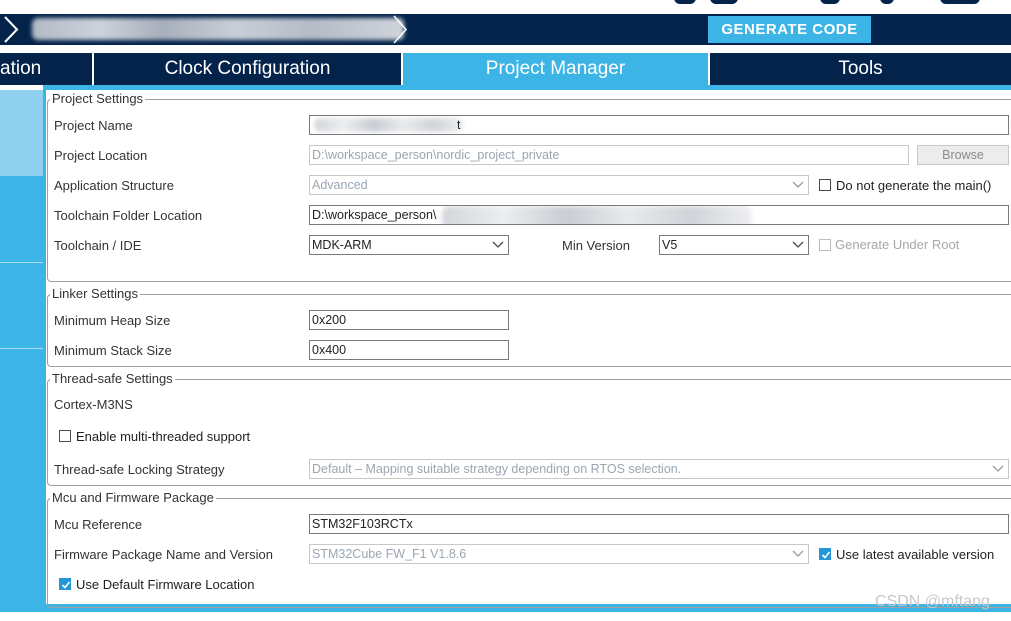  Describe the element at coordinates (165, 584) in the screenshot. I see `use-default-firmware-location-label: Use Default Firmware Location` at that location.